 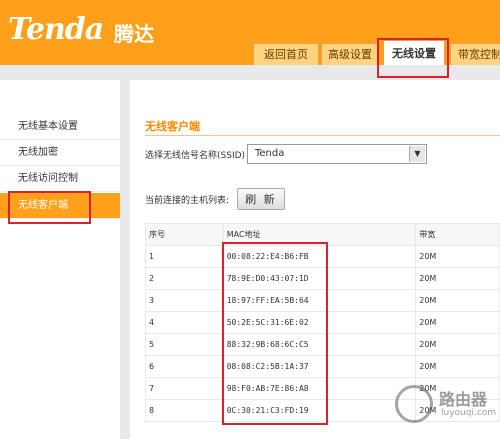 I want to click on header-index: 序号, so click(x=184, y=234).